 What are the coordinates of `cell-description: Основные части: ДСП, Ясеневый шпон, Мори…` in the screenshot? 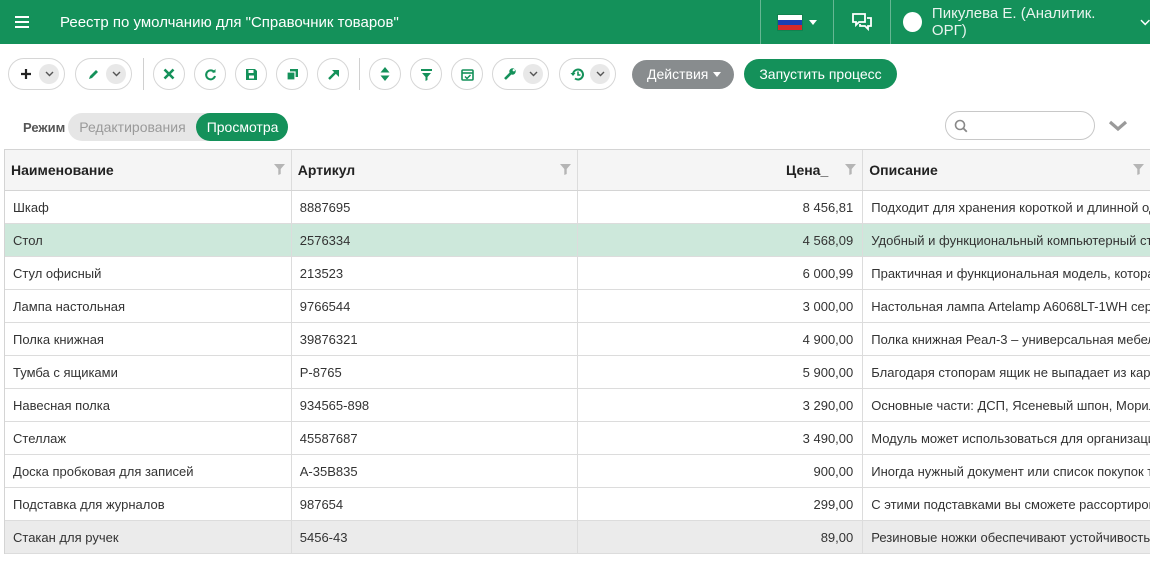 It's located at (1006, 405).